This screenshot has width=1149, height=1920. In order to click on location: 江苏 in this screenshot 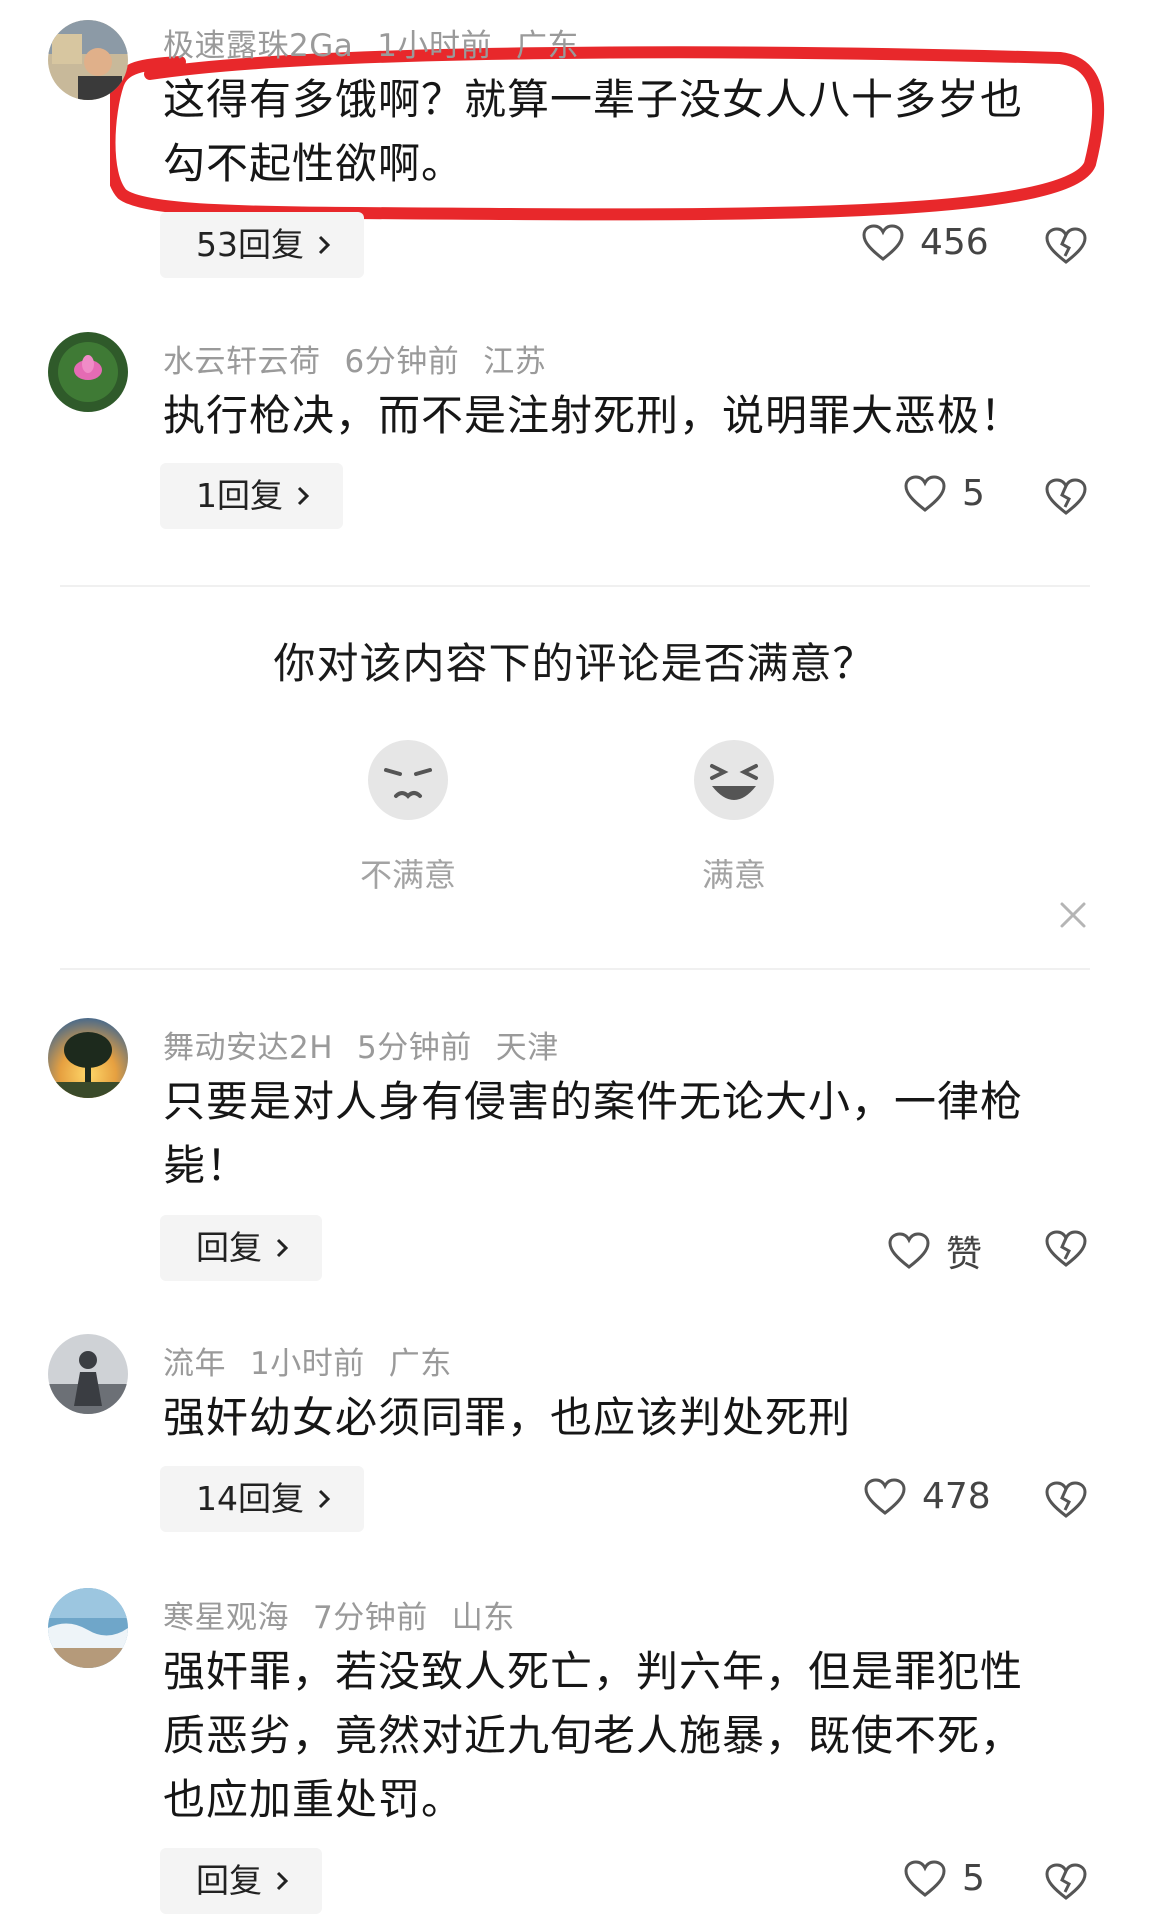, I will do `click(515, 362)`.